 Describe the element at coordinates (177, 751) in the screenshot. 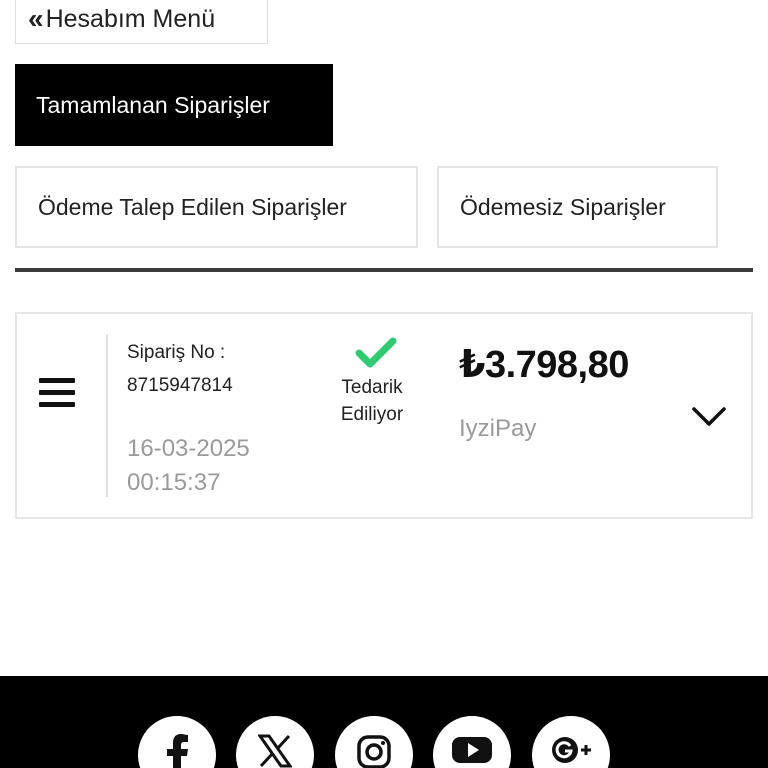

I see `facebook-icon` at that location.